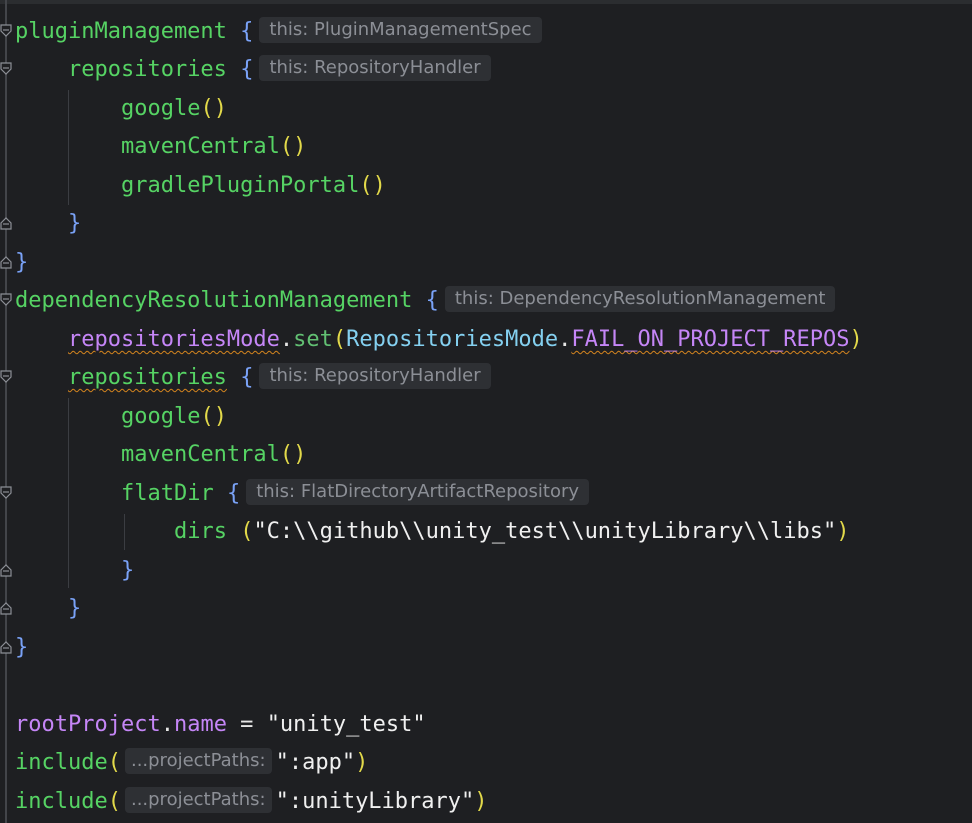 The image size is (972, 823). I want to click on code-line: rootProject.name = "unity_test", so click(220, 725).